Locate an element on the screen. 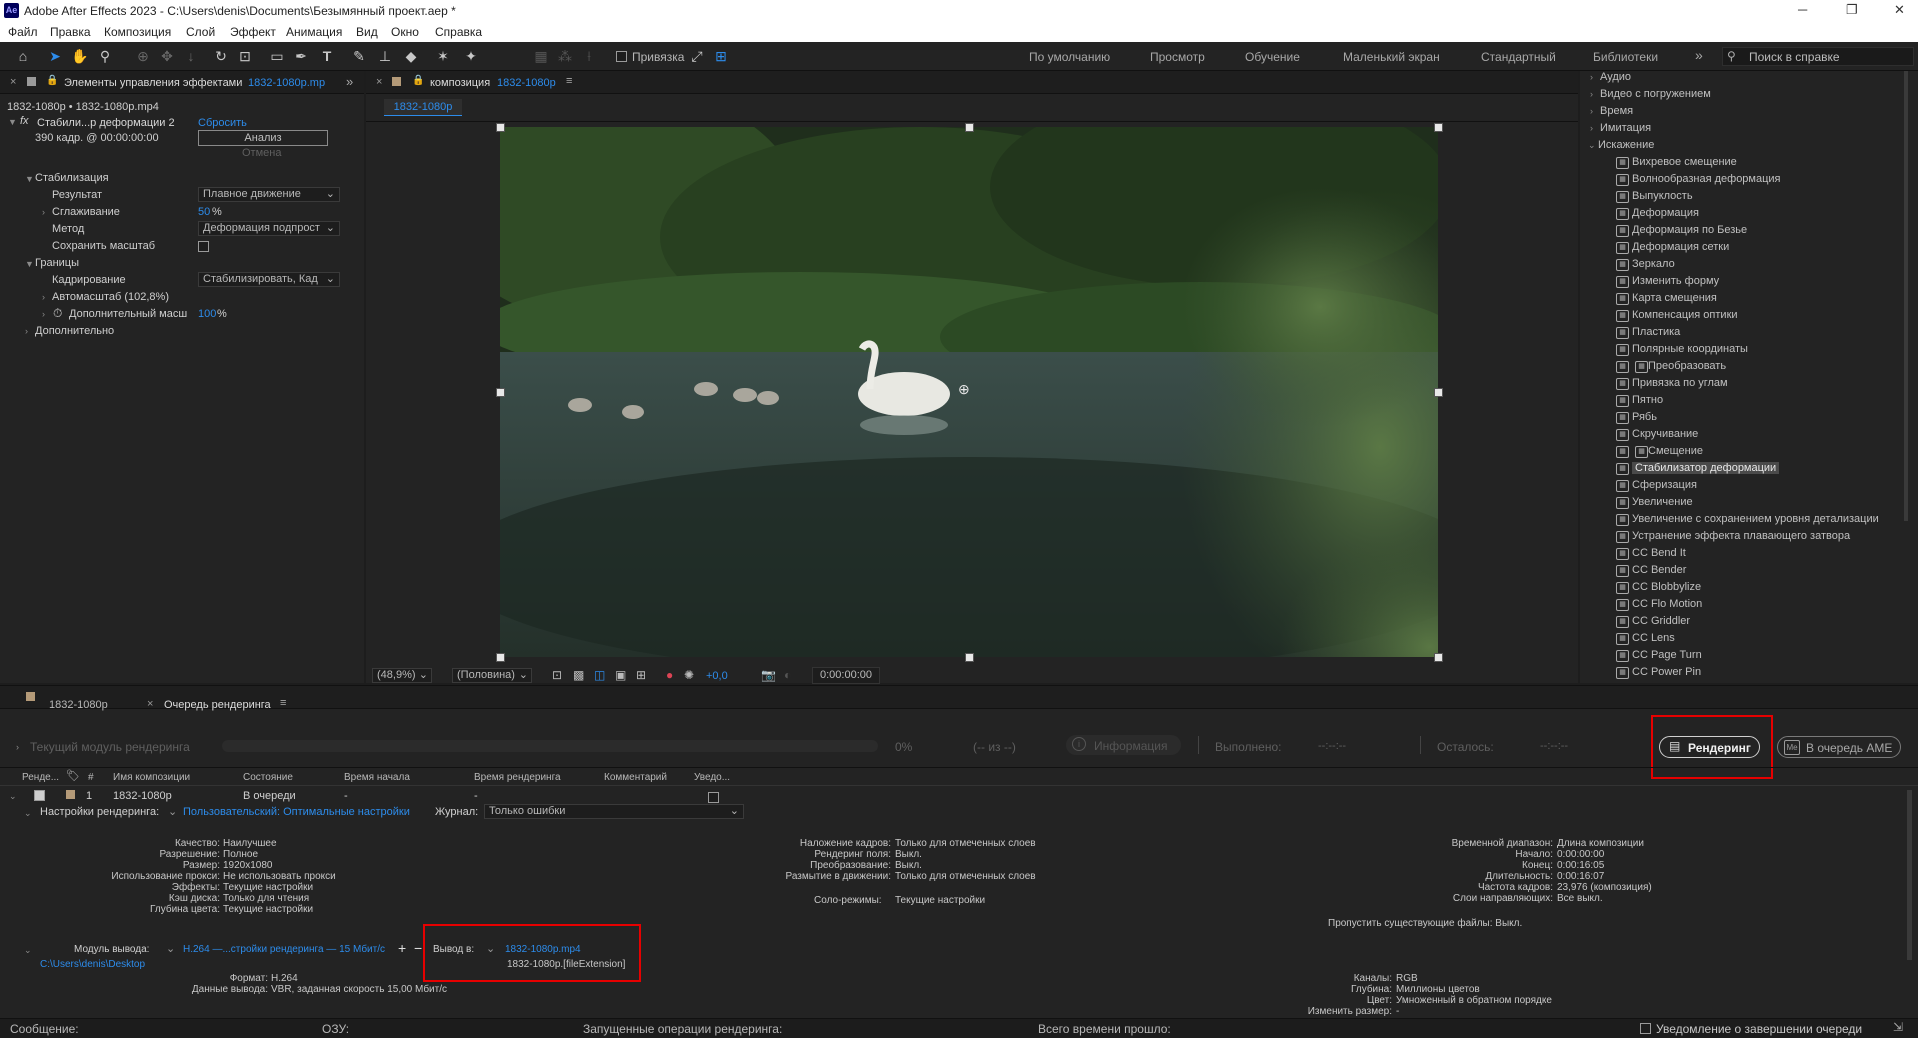 The image size is (1918, 1038). current-module-twisty-icon: › is located at coordinates (17, 747).